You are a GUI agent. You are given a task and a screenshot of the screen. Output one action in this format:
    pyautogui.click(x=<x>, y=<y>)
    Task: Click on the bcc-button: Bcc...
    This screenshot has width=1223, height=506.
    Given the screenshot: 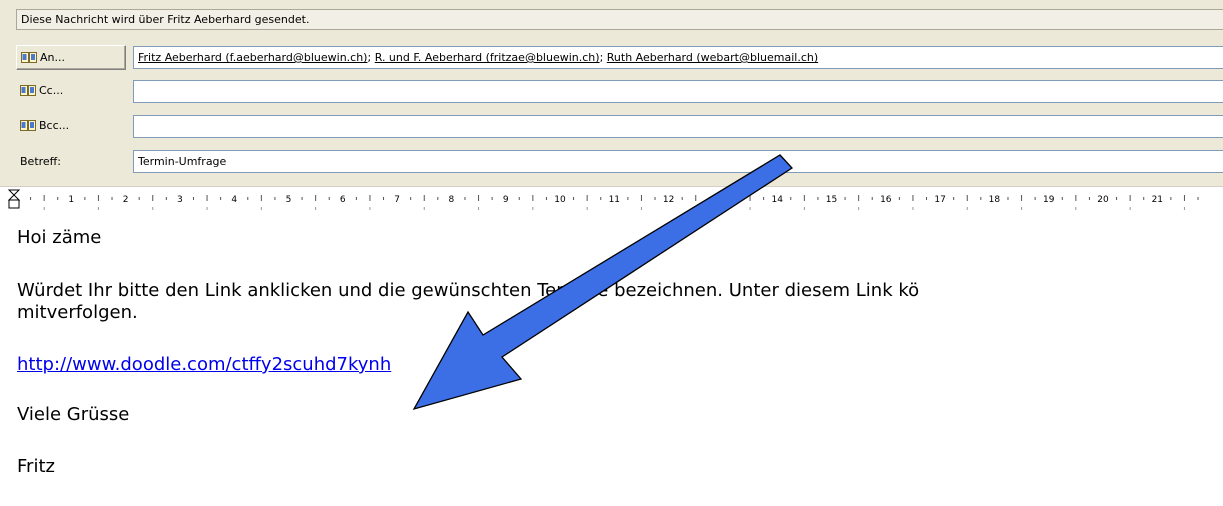 What is the action you would take?
    pyautogui.click(x=71, y=125)
    